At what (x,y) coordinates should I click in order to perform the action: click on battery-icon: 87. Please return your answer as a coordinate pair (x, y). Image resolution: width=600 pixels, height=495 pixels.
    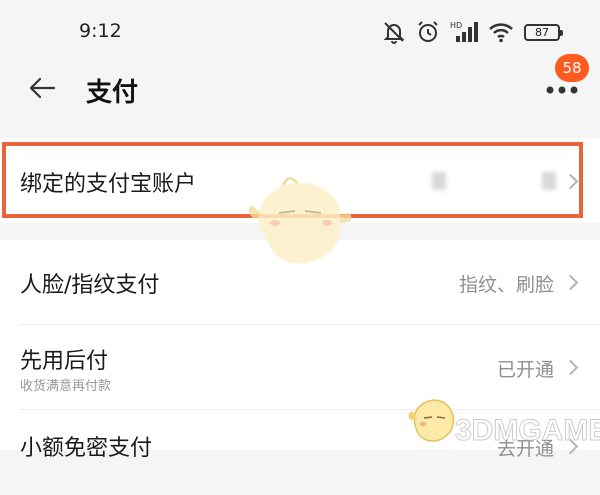
    Looking at the image, I should click on (543, 32).